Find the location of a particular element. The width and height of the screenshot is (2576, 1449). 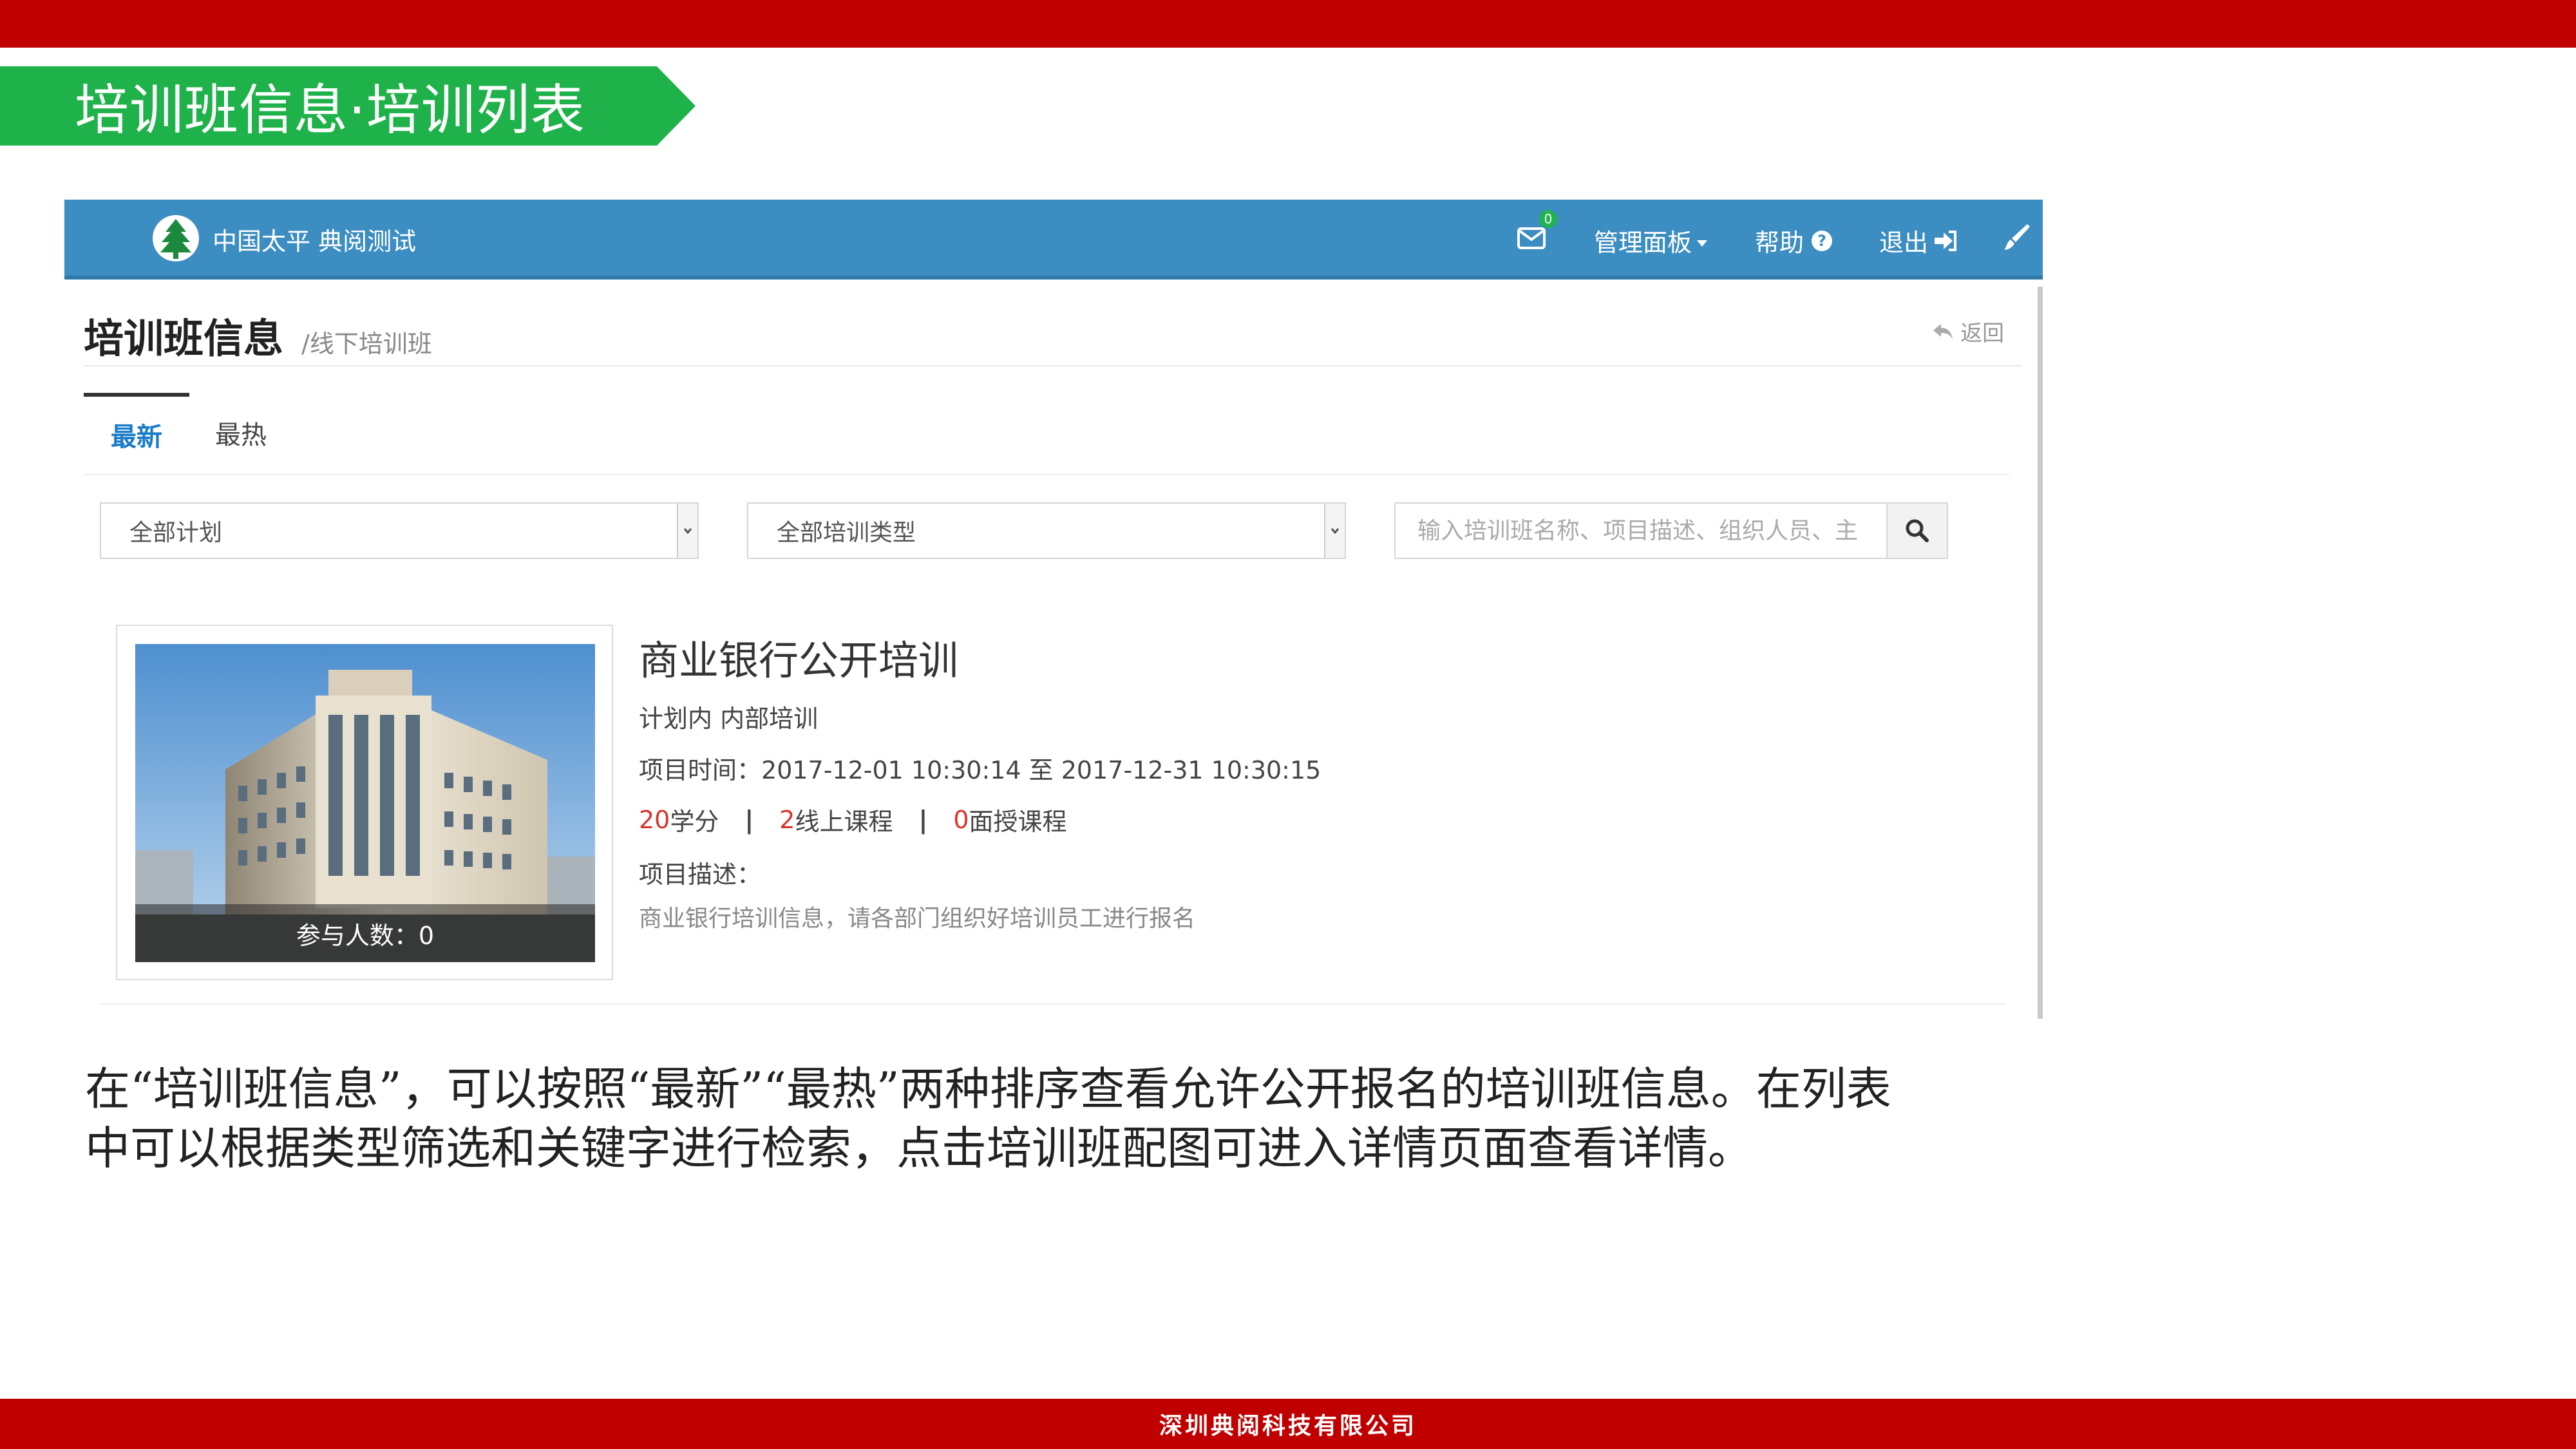

admin-panel-menu: 管理面板 is located at coordinates (1651, 240).